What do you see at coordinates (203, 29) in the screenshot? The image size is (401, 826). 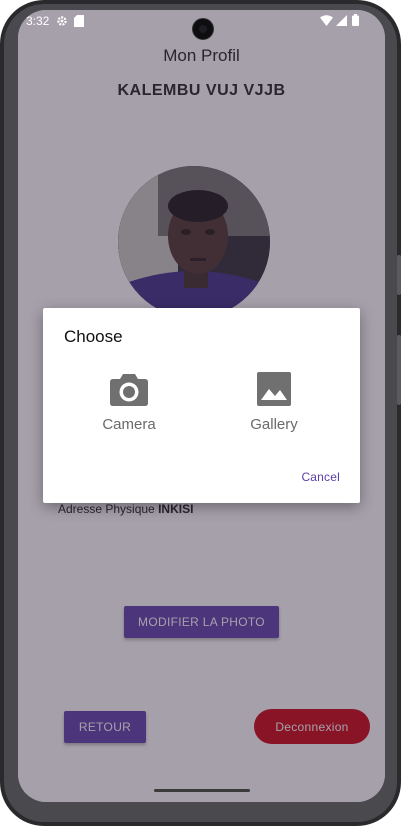 I see `front-camera` at bounding box center [203, 29].